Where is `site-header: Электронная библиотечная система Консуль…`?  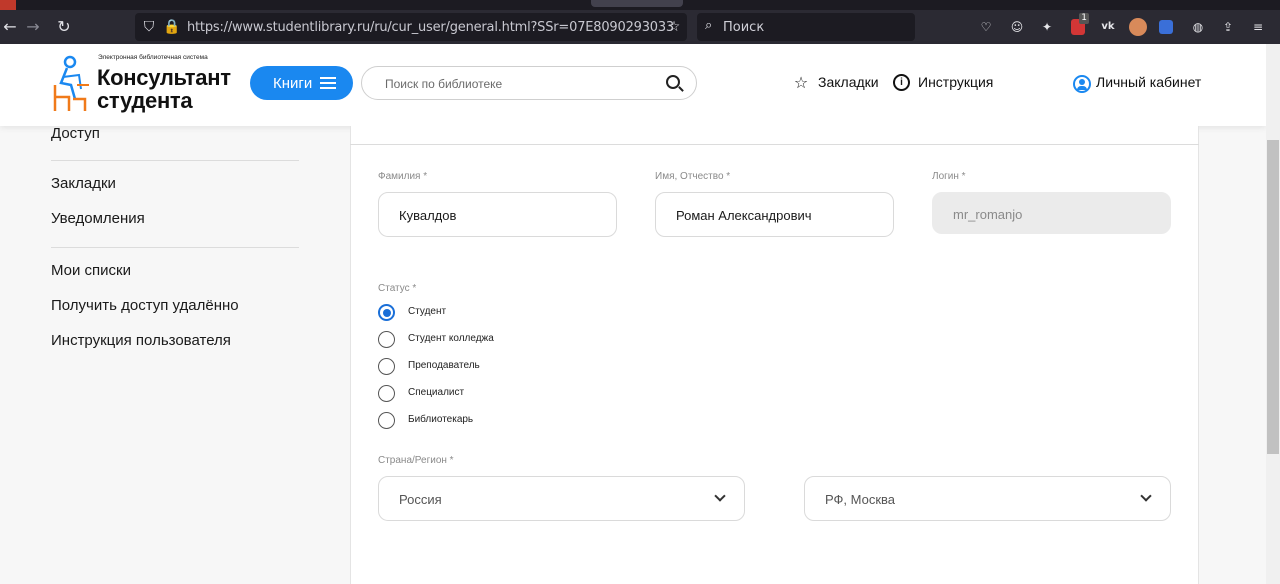
site-header: Электронная библиотечная система Консуль… is located at coordinates (633, 85).